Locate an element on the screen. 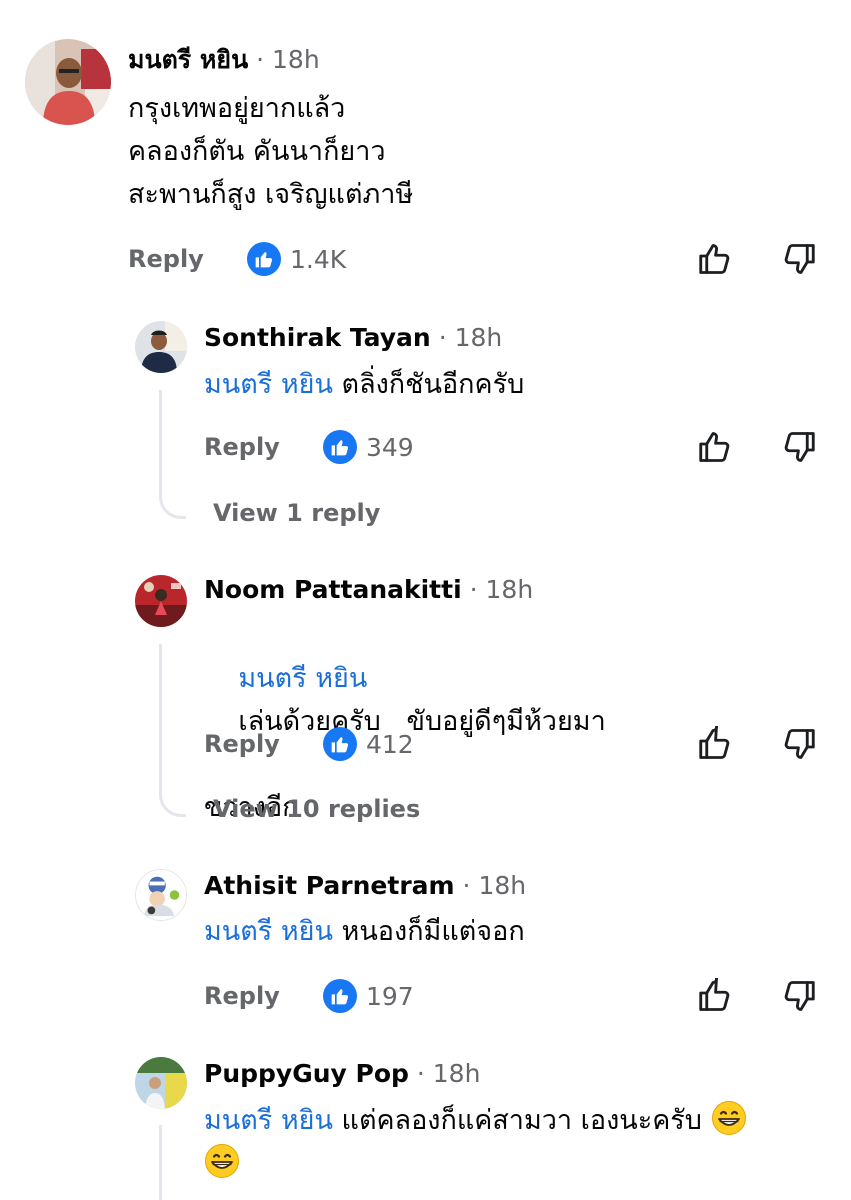  reply-text: มนตรี หยิน หนองก็มีแต่จอก is located at coordinates (364, 931).